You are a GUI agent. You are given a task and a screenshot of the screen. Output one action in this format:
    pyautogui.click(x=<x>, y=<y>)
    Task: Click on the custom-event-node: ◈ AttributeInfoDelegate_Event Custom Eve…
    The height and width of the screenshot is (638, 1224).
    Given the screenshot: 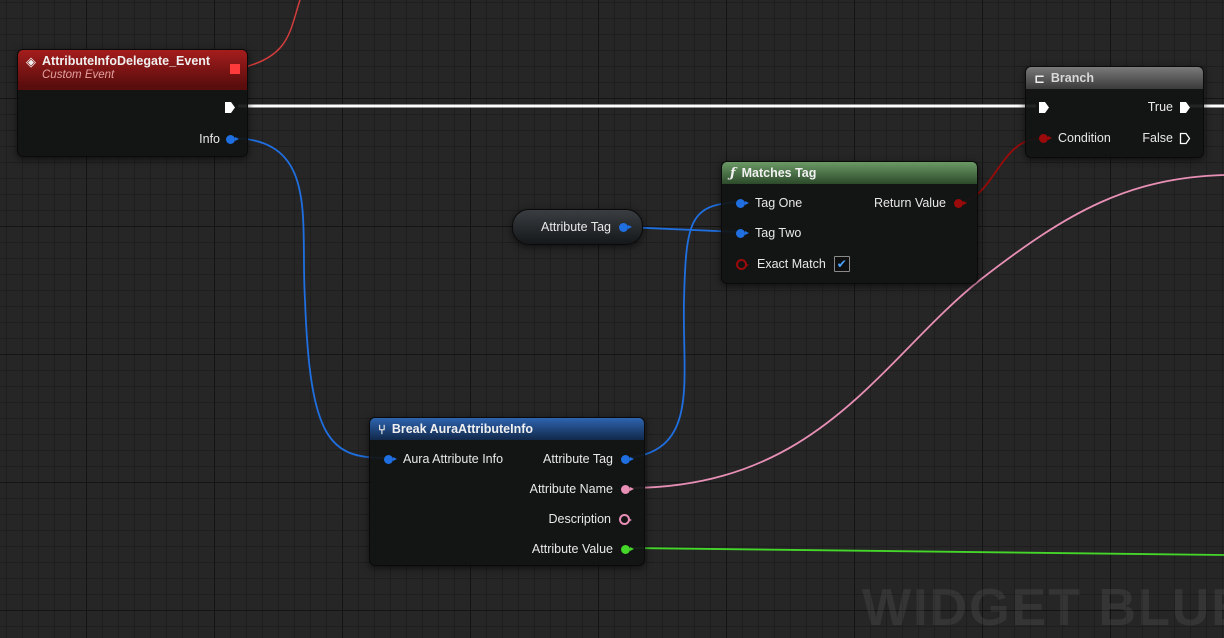 What is the action you would take?
    pyautogui.click(x=132, y=103)
    